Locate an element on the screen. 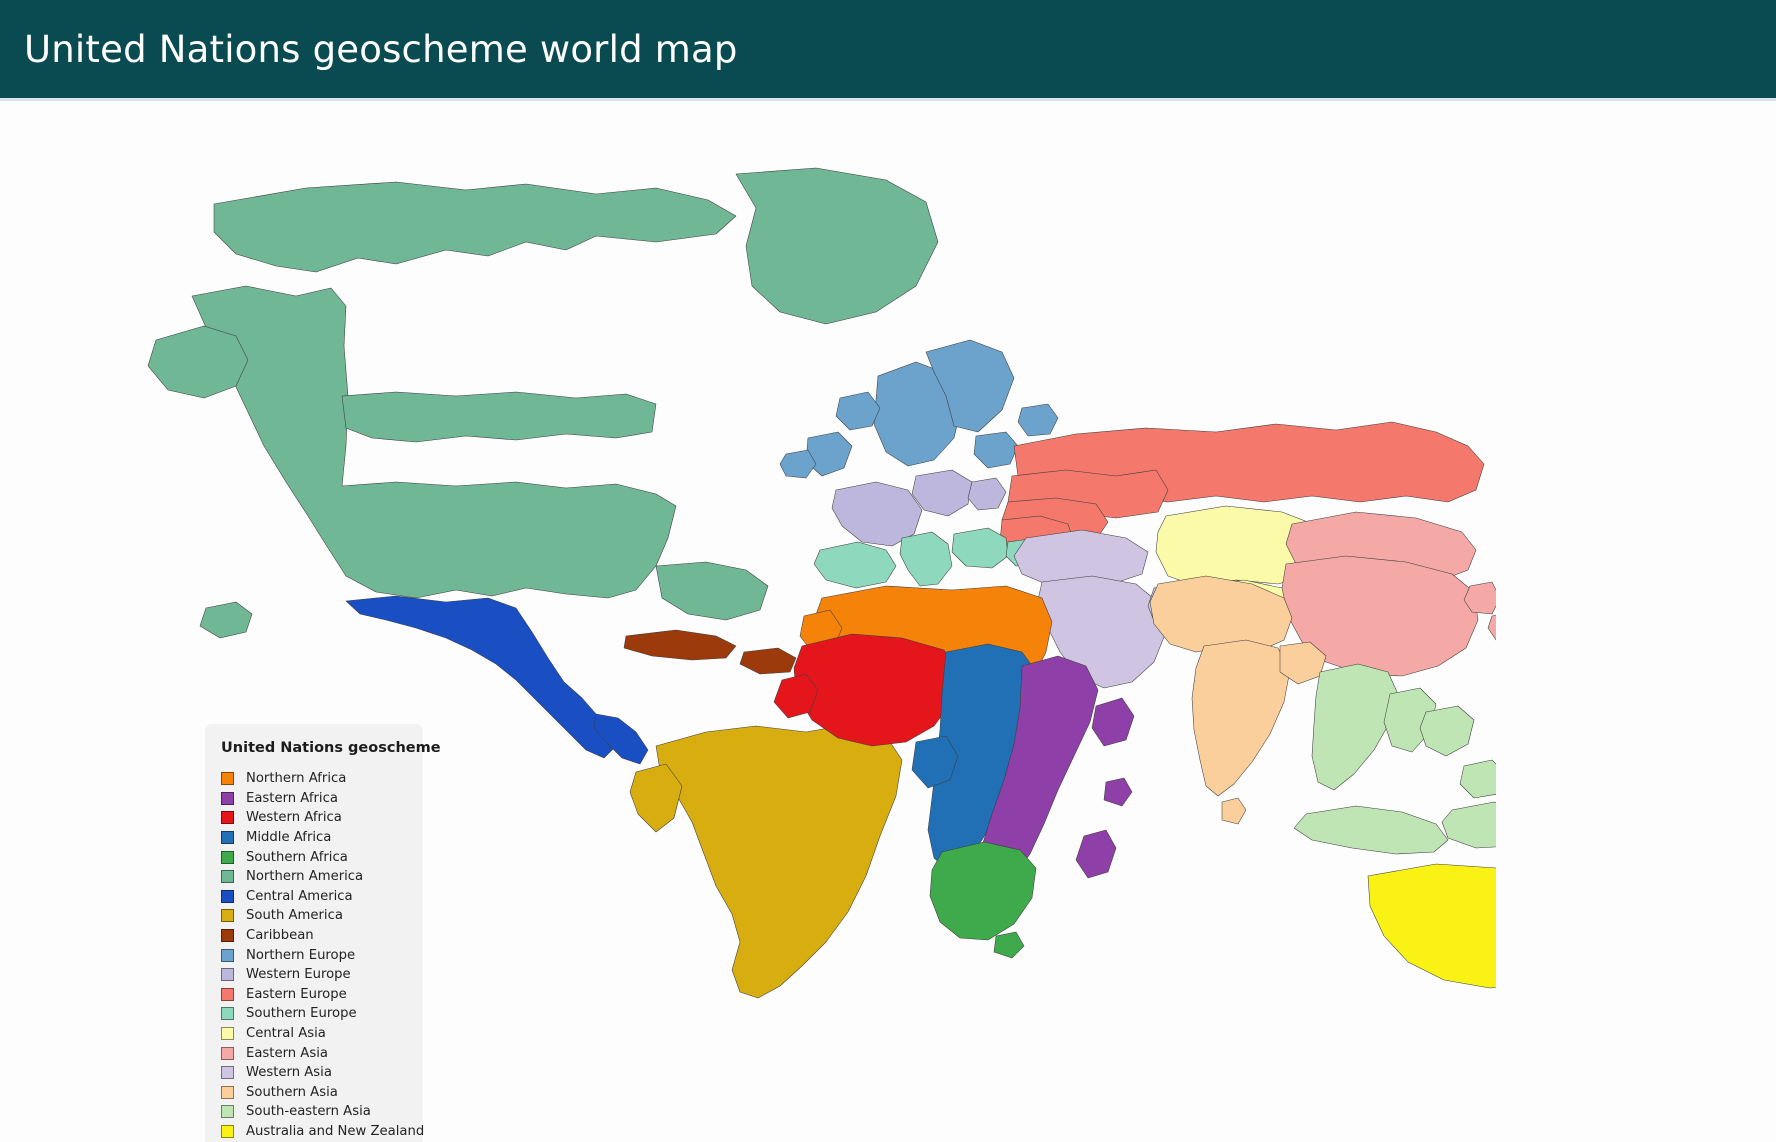 This screenshot has height=1142, width=1776. legend-item-label: Western Africa is located at coordinates (294, 818).